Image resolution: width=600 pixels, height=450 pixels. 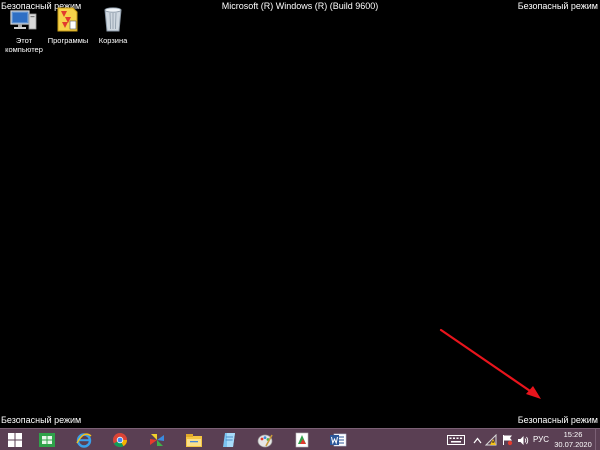 What do you see at coordinates (507, 440) in the screenshot?
I see `tray-flag-icon` at bounding box center [507, 440].